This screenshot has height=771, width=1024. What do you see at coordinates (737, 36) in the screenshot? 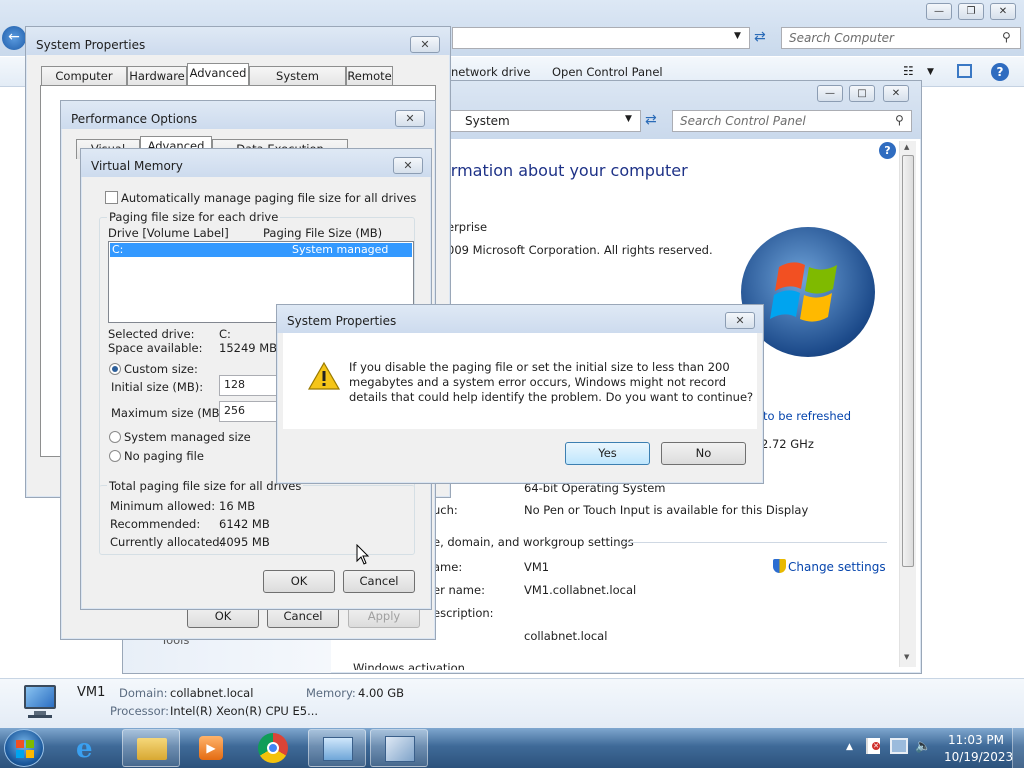
I see `address-dropdown-icon: ▼` at bounding box center [737, 36].